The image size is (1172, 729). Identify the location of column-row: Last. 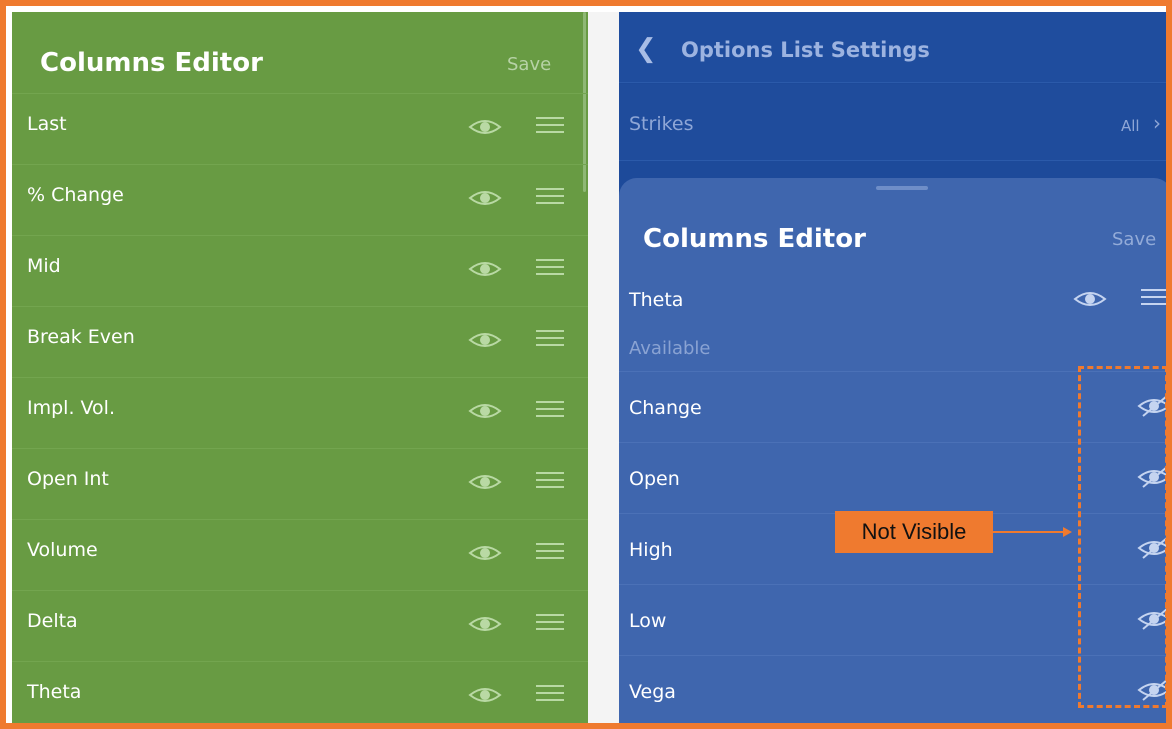
(300, 129).